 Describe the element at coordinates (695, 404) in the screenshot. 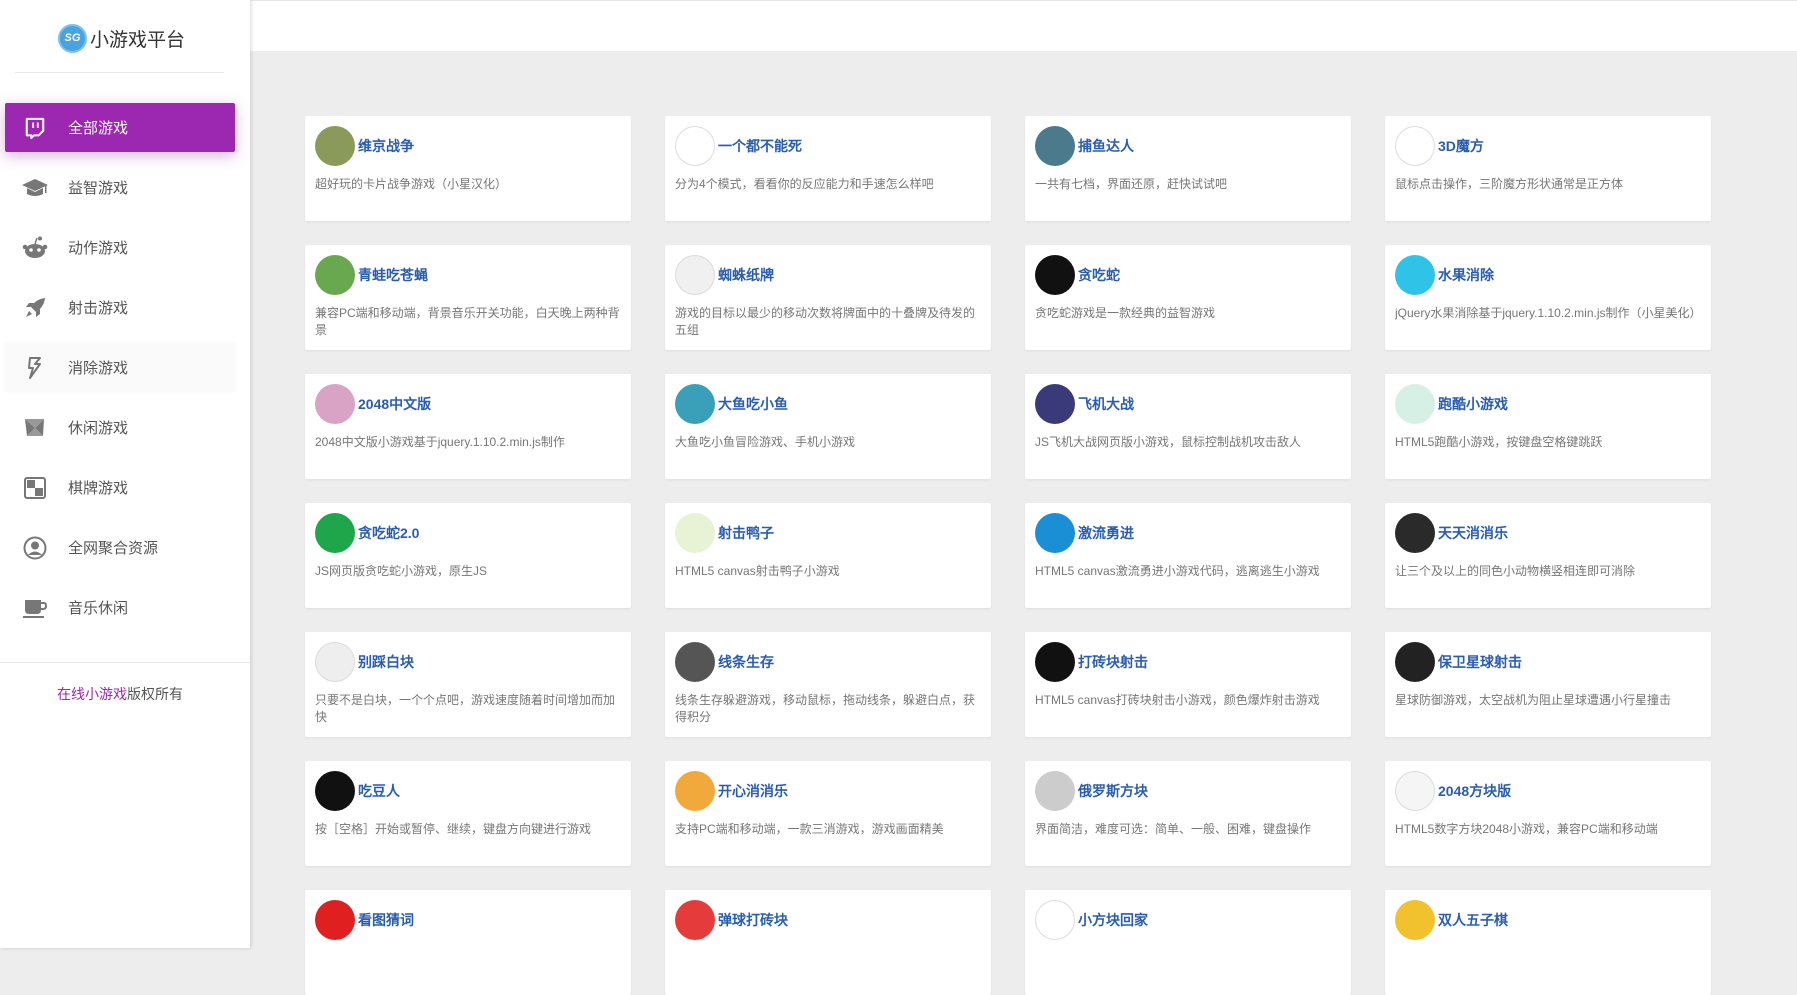

I see `shark-icon` at that location.